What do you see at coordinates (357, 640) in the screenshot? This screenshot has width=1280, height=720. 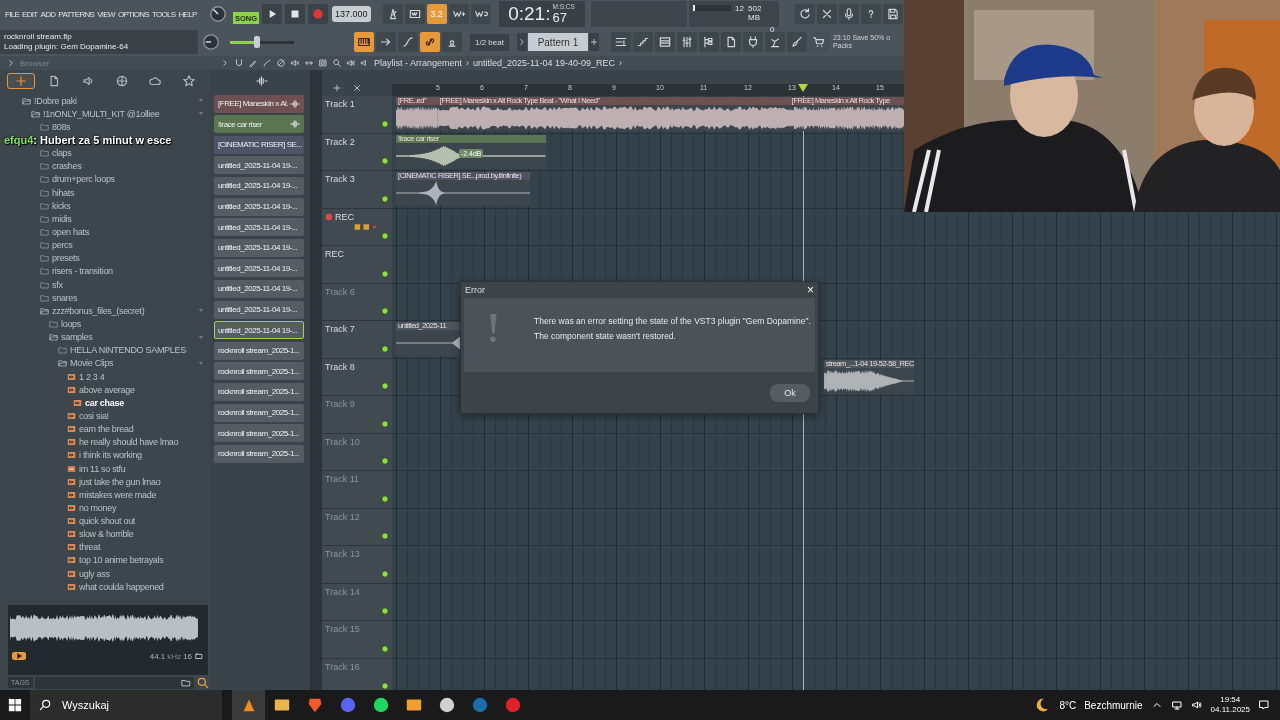 I see `track-header: Track 15` at bounding box center [357, 640].